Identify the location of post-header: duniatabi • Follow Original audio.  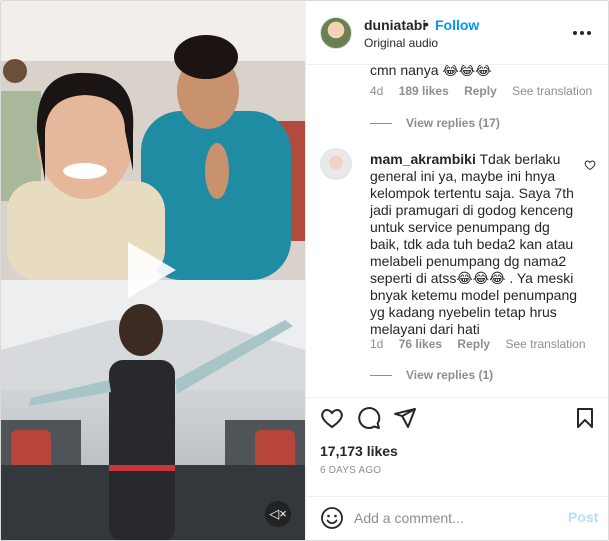
(457, 33).